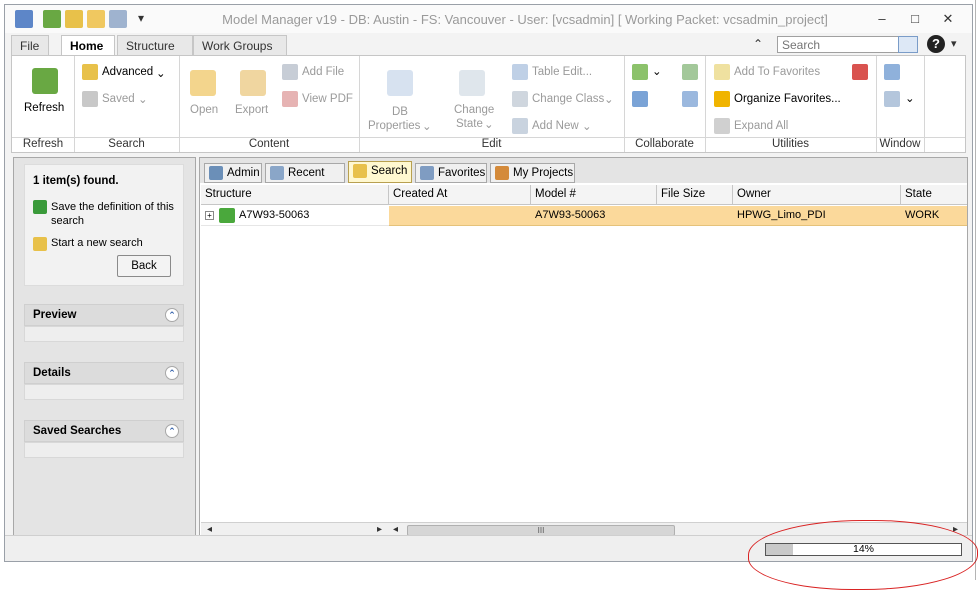 This screenshot has width=979, height=592. Describe the element at coordinates (690, 99) in the screenshot. I see `mail-icon` at that location.